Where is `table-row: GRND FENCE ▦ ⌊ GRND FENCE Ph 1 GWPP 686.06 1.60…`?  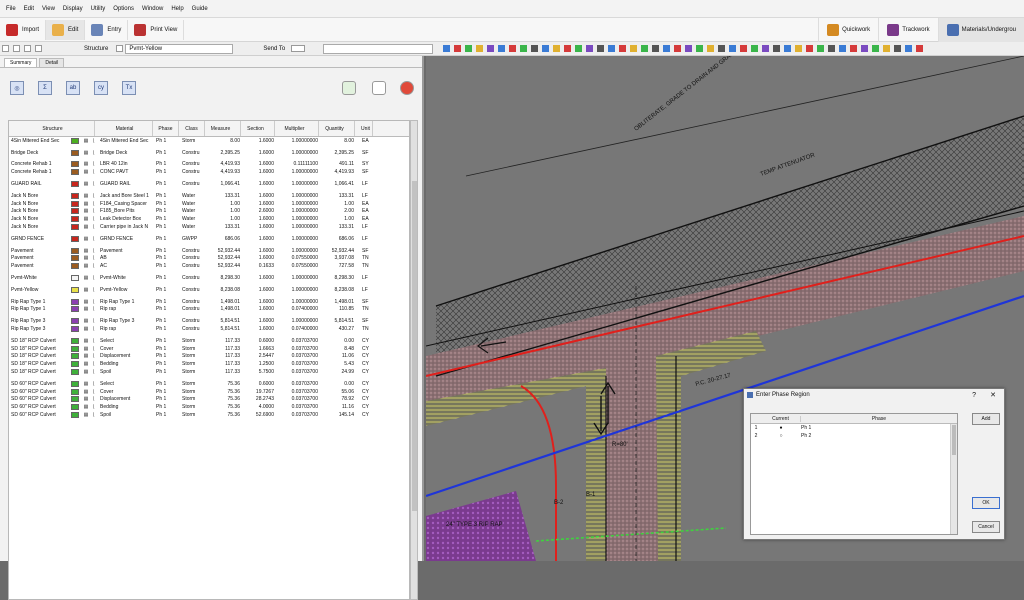 table-row: GRND FENCE ▦ ⌊ GRND FENCE Ph 1 GWPP 686.06 1.60… is located at coordinates (209, 239).